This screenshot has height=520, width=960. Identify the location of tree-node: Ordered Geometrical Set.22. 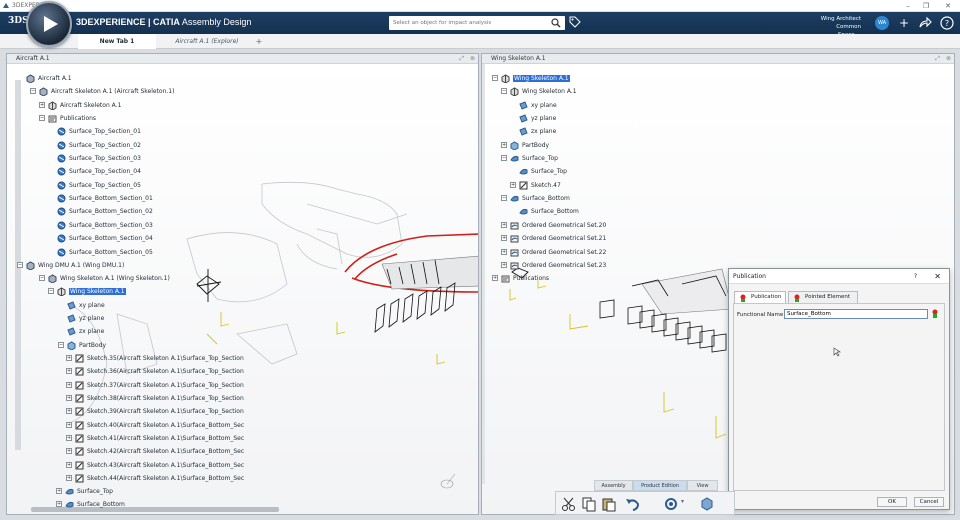
(558, 252).